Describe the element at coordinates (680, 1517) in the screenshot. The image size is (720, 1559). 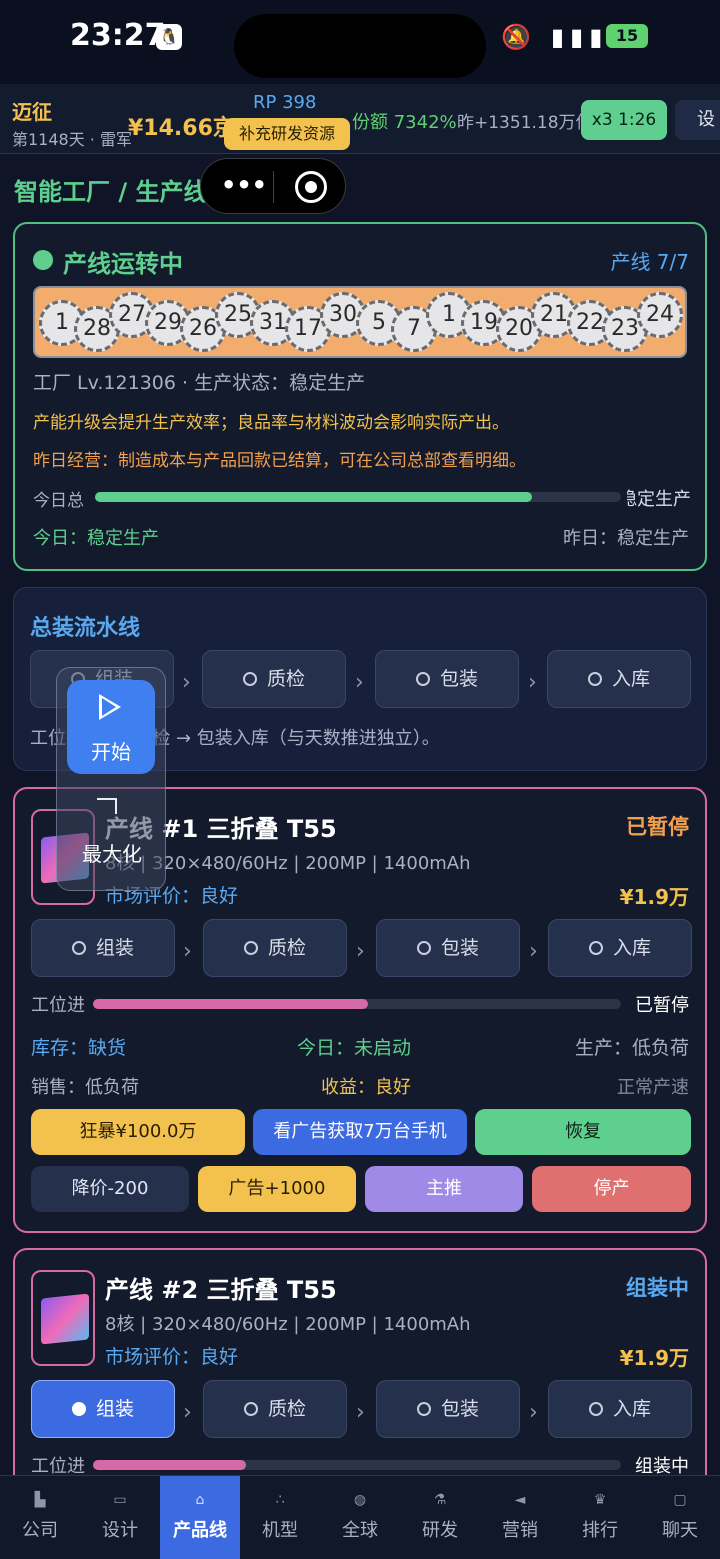
I see `nav-chat: ▢ 聊天` at that location.